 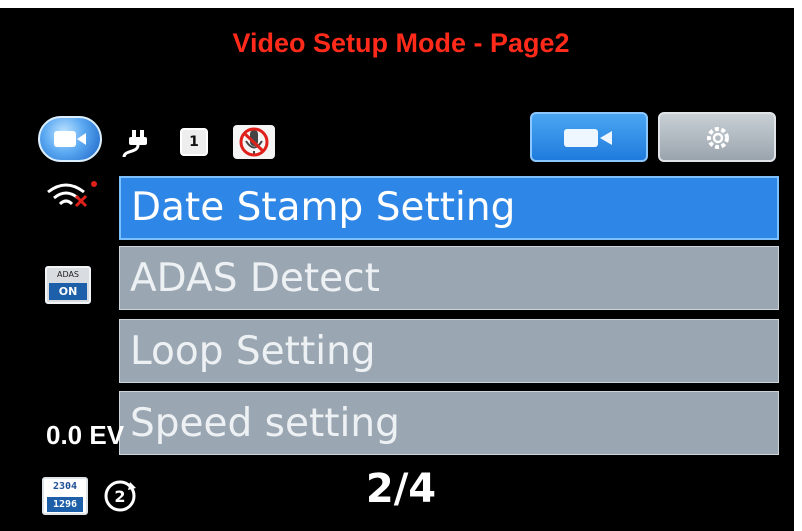 I want to click on wifi-off-icon, so click(x=72, y=194).